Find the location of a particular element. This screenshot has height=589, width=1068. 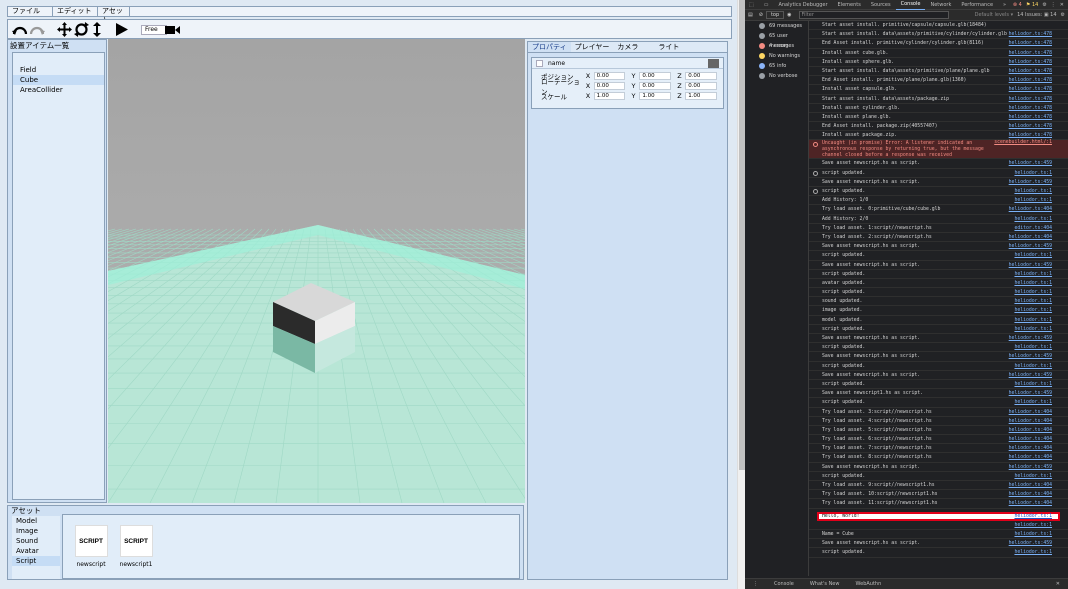

menu-file: ファイル is located at coordinates (30, 11).